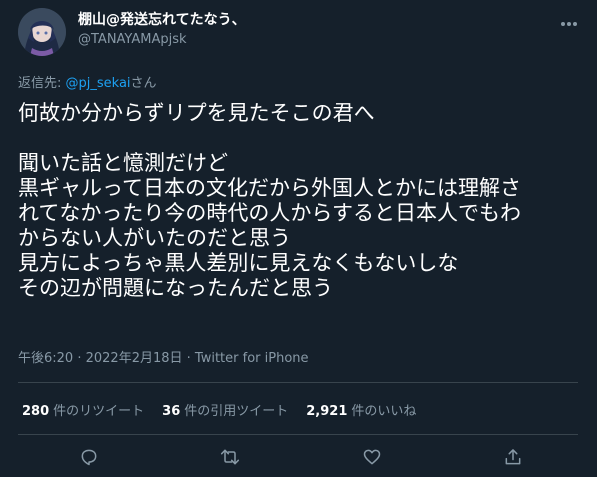 This screenshot has width=597, height=477. I want to click on tweet-header: 棚山@発送忘れてたなう、 @TANAYAMApjsk, so click(300, 32).